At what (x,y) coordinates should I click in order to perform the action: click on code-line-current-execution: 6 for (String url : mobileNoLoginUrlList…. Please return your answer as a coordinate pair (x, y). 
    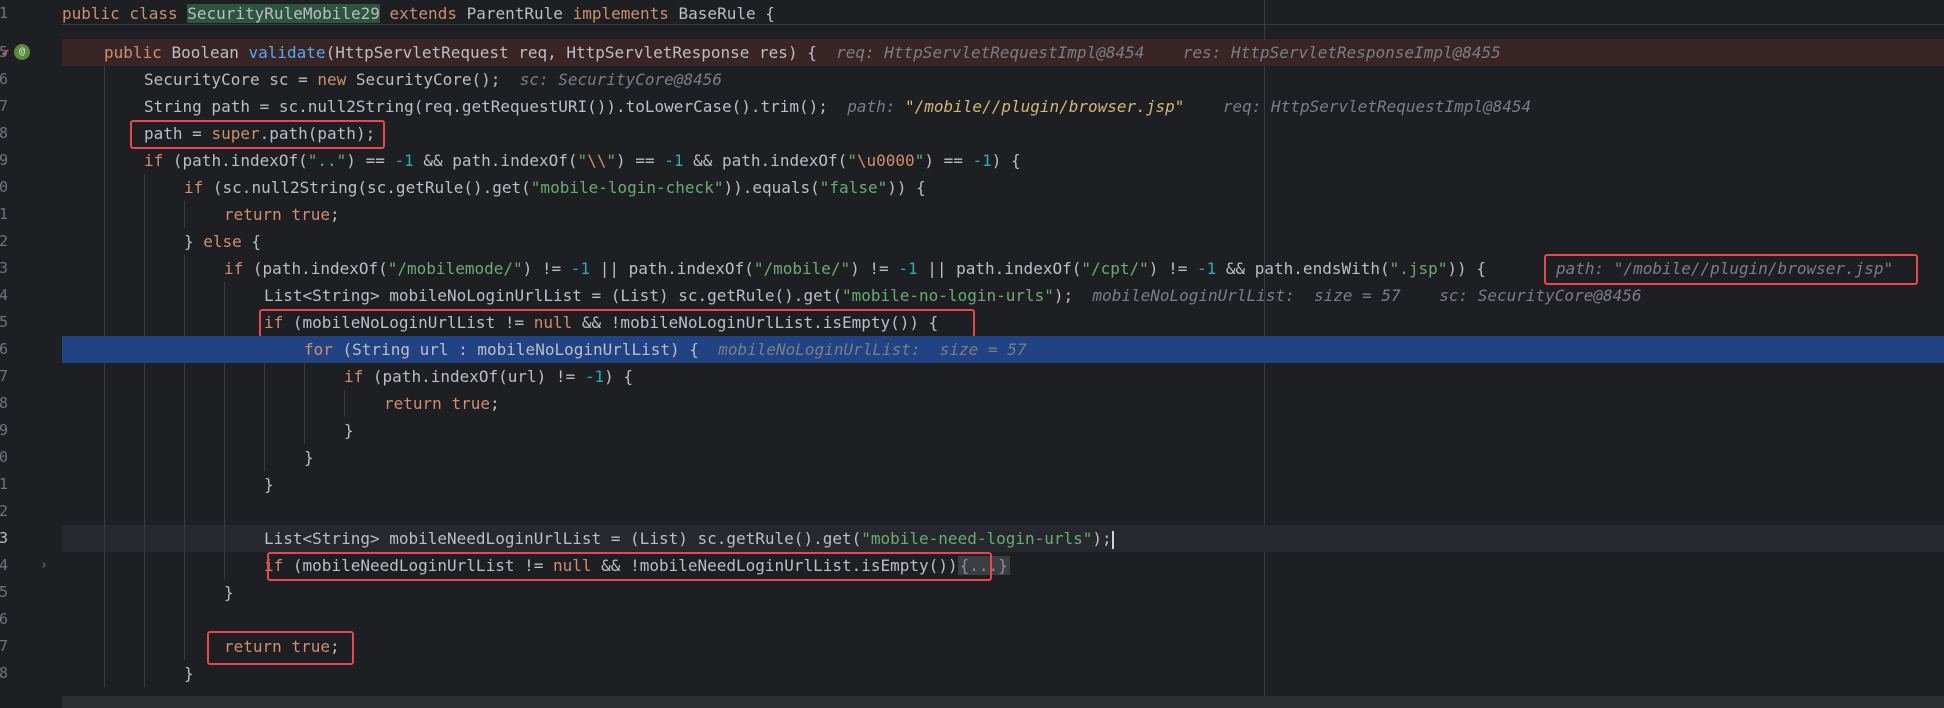
    Looking at the image, I should click on (972, 349).